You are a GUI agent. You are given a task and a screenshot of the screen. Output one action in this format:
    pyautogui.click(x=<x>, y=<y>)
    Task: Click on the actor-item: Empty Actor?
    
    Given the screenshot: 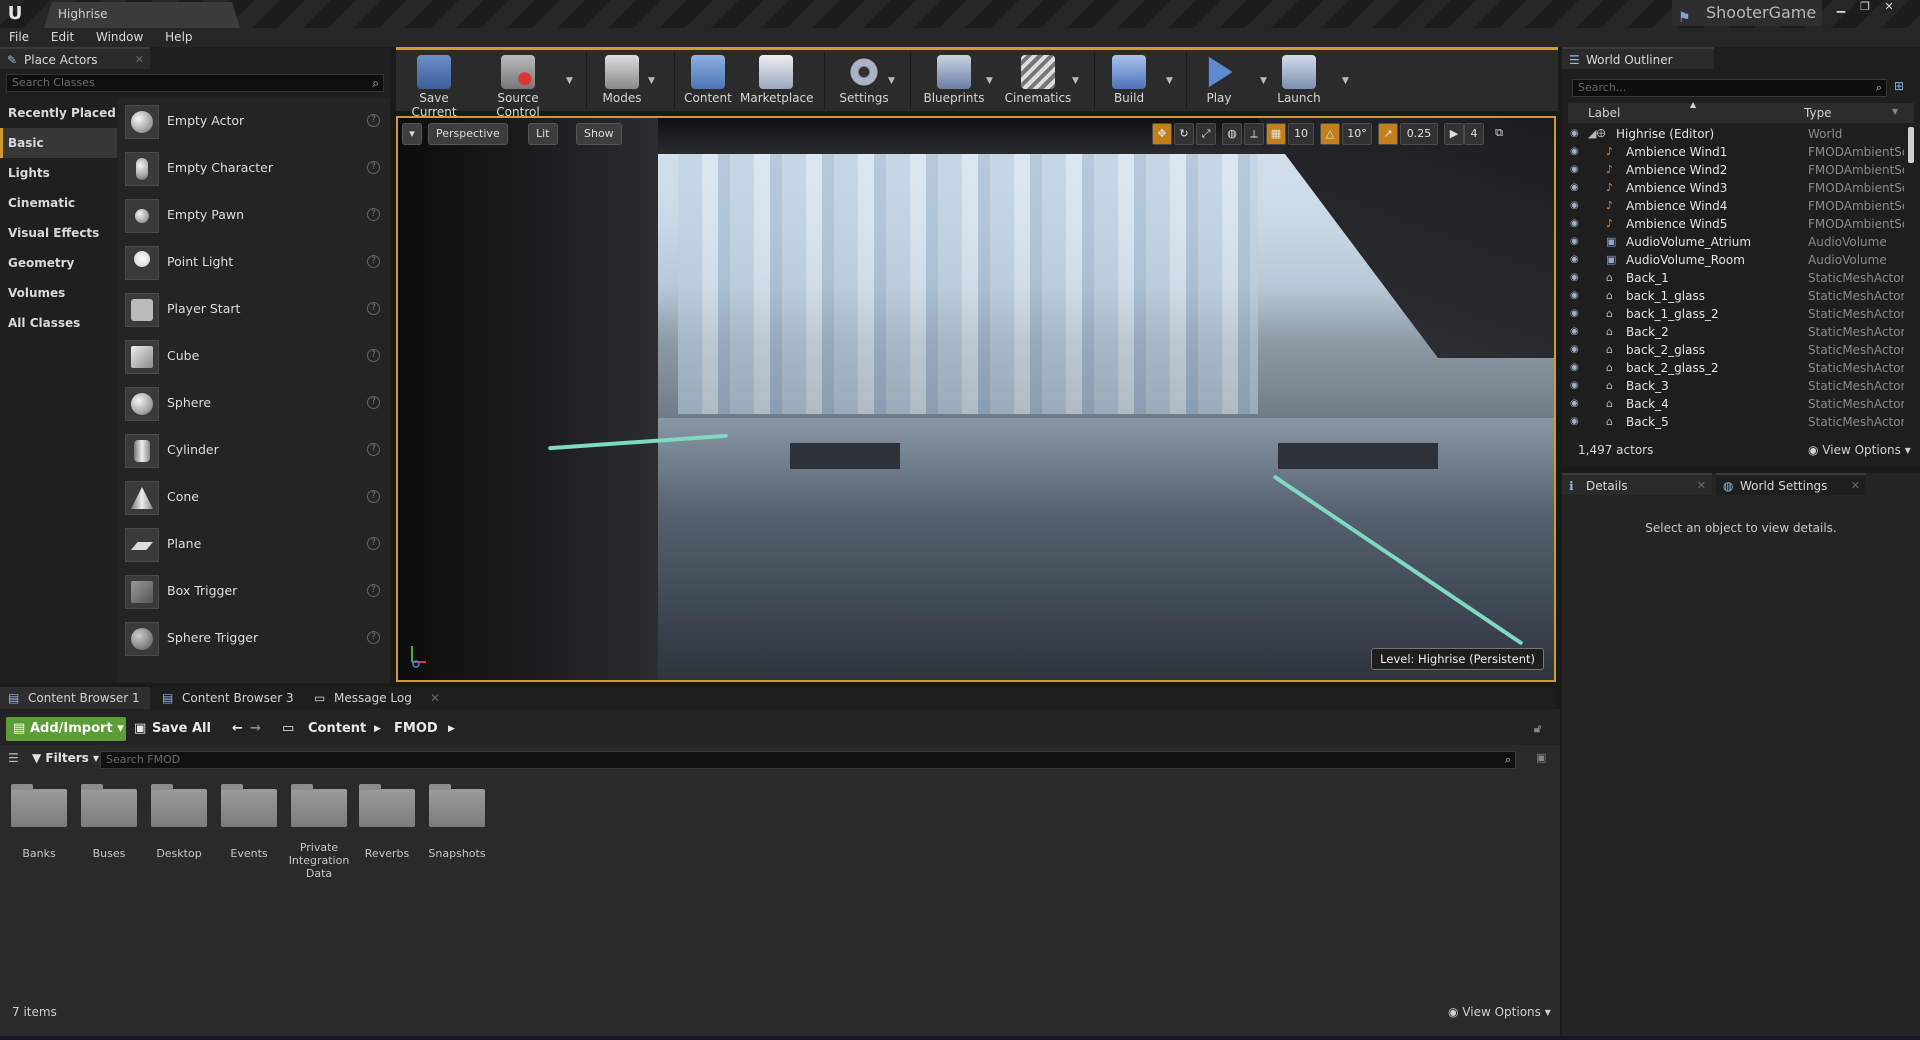 What is the action you would take?
    pyautogui.click(x=253, y=121)
    